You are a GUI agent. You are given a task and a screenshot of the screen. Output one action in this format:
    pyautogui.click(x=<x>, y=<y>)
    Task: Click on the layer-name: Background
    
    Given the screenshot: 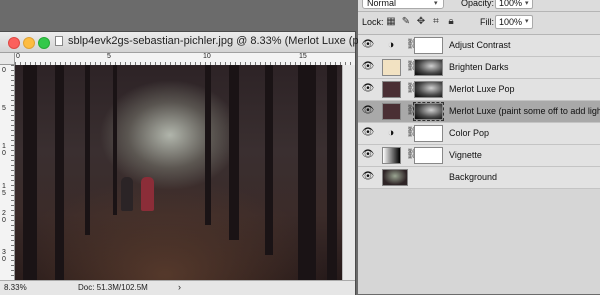 What is the action you would take?
    pyautogui.click(x=473, y=177)
    